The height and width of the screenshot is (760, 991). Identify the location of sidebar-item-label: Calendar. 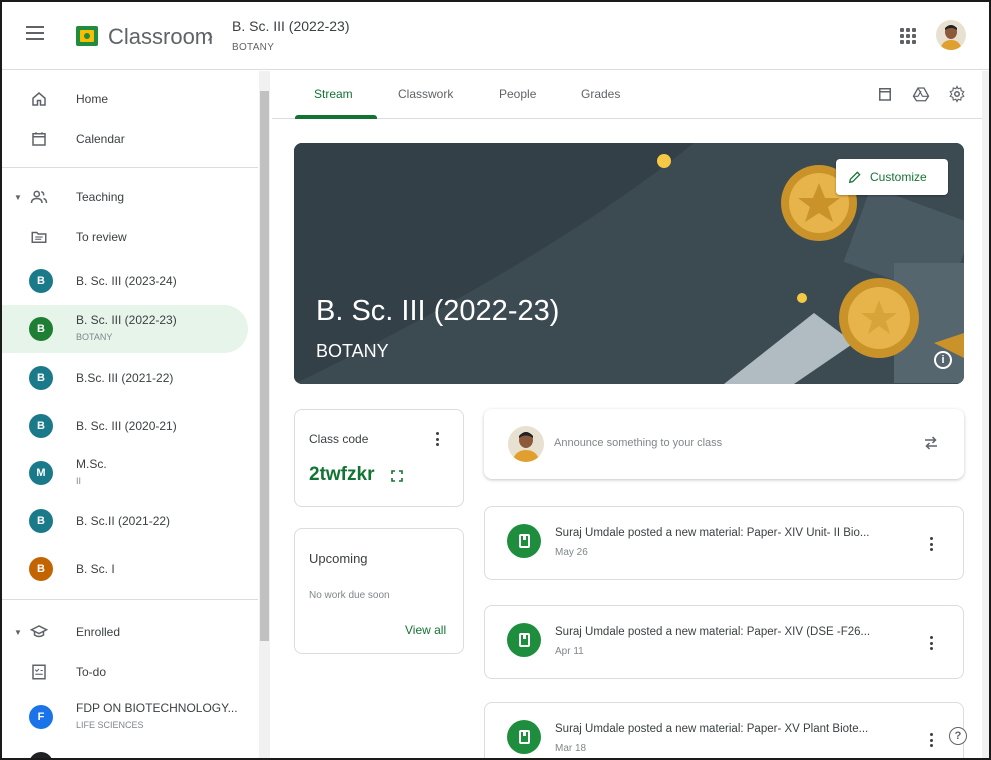
(100, 139).